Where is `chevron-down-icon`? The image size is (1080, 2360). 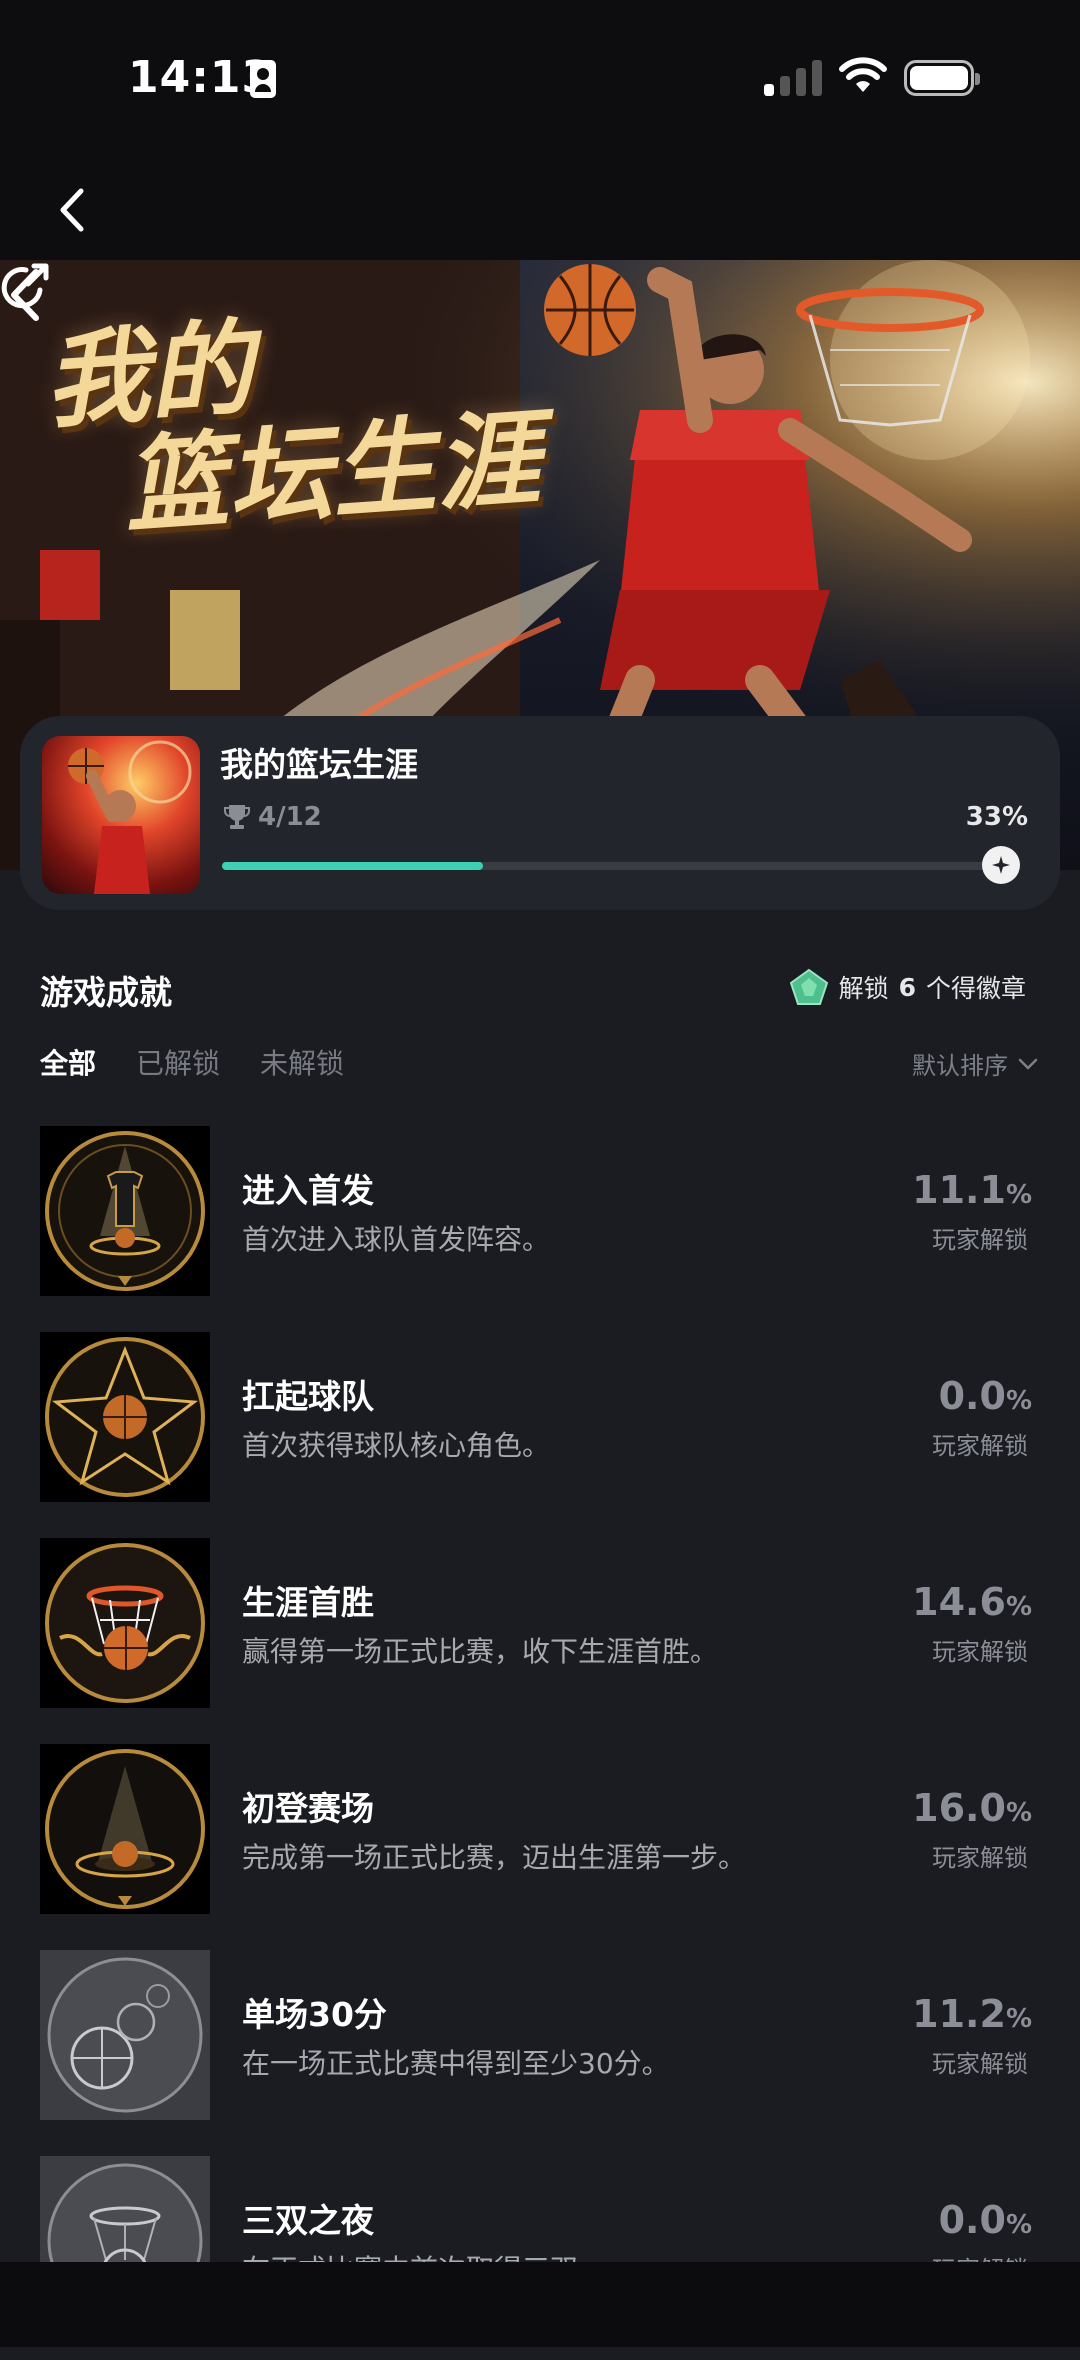
chevron-down-icon is located at coordinates (1028, 1064).